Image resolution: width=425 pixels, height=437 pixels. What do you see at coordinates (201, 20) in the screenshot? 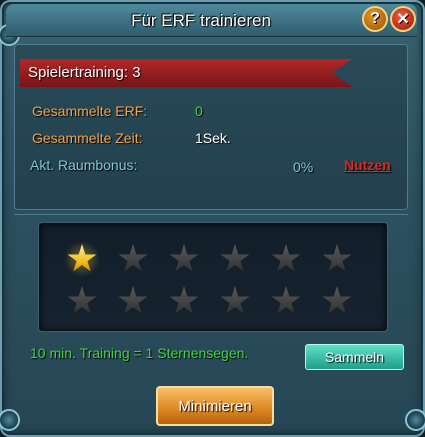
I see `window-title: Für ERF trainieren` at bounding box center [201, 20].